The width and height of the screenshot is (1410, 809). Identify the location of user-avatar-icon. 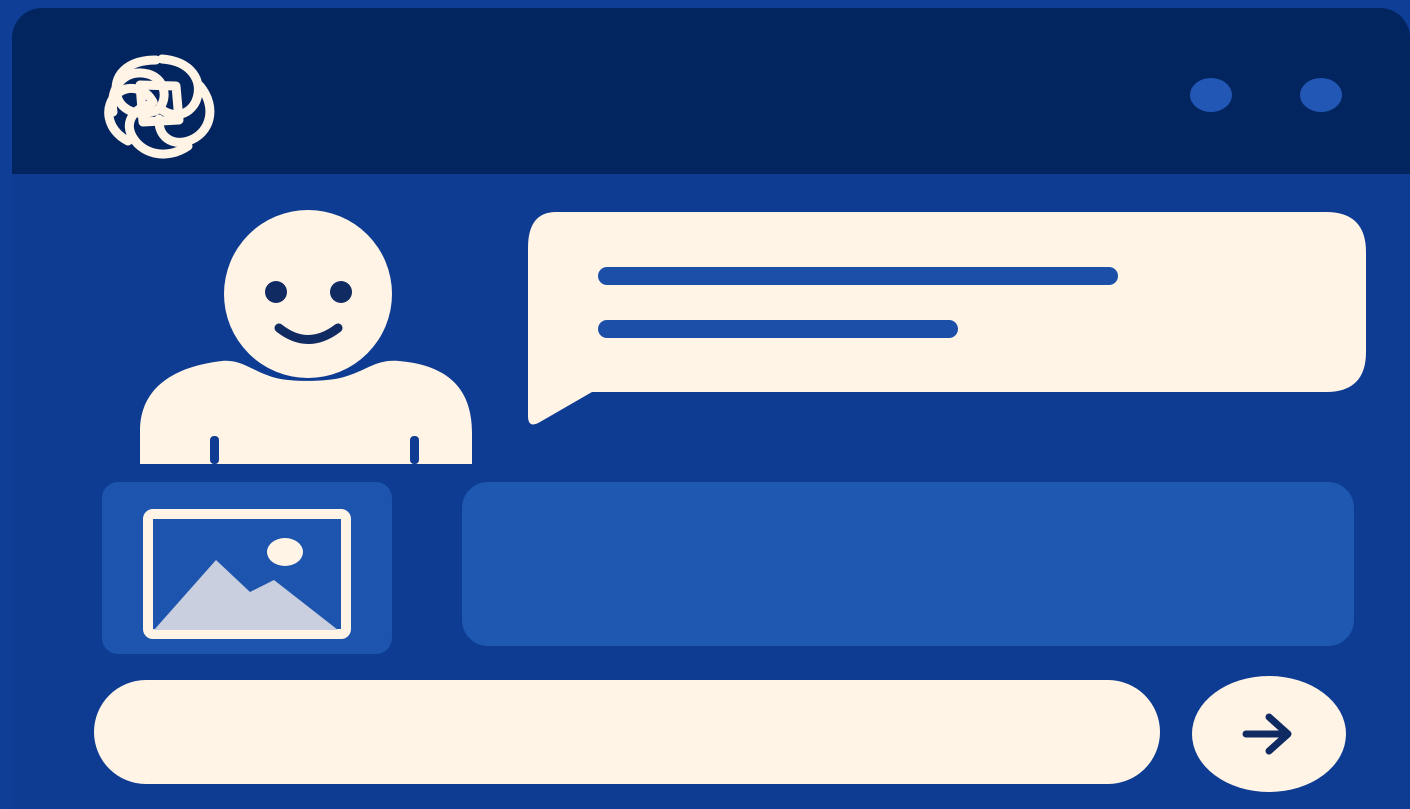
(306, 337).